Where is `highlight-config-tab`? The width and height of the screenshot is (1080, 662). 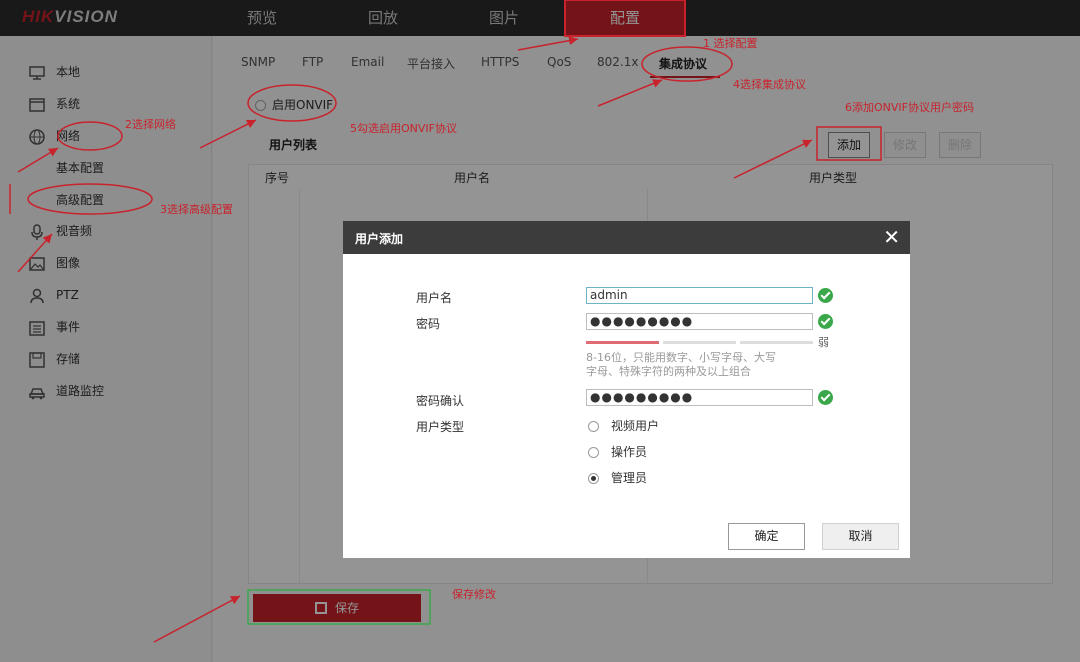
highlight-config-tab is located at coordinates (625, 18).